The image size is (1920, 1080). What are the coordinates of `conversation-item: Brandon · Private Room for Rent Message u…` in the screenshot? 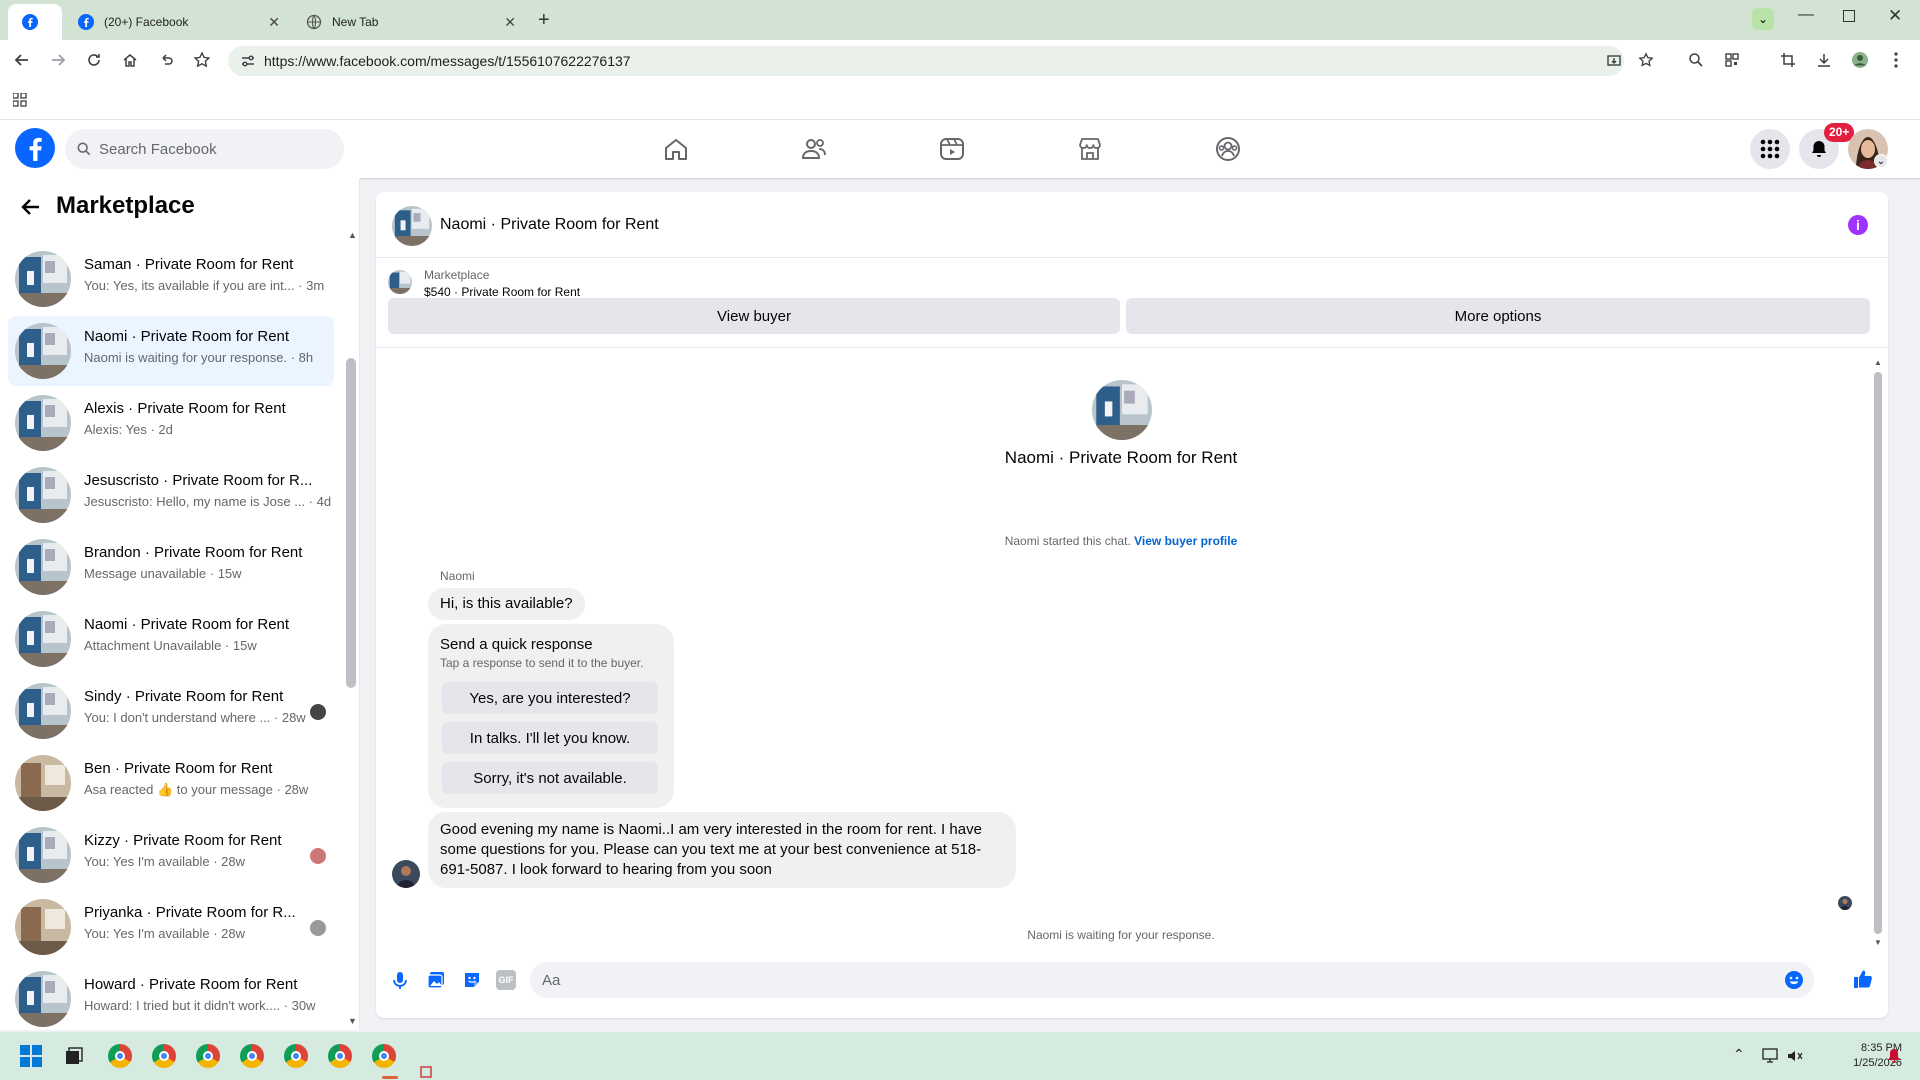 It's located at (171, 567).